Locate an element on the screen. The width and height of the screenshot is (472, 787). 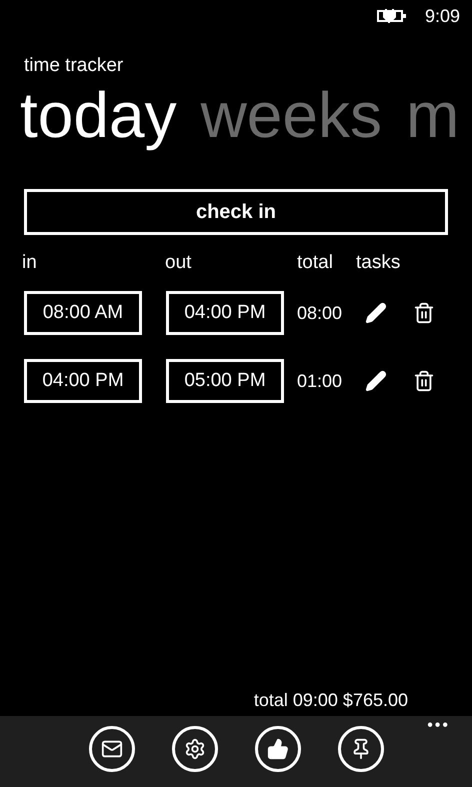
total-hours: 08:00 is located at coordinates (320, 313).